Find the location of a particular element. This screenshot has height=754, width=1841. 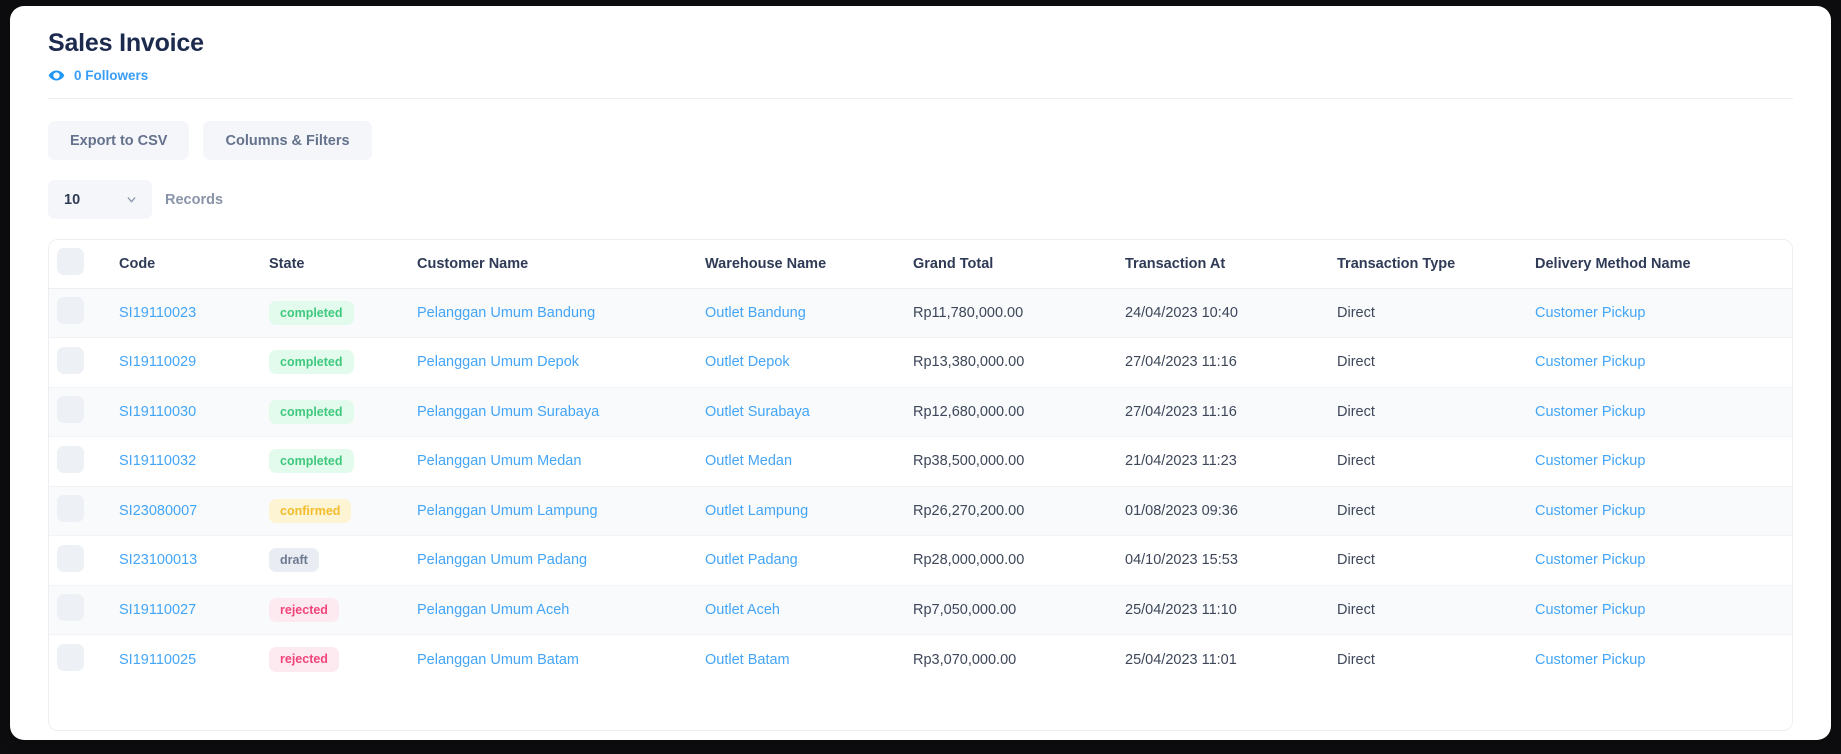

columns-and-filters-button: Columns & Filters is located at coordinates (287, 140).